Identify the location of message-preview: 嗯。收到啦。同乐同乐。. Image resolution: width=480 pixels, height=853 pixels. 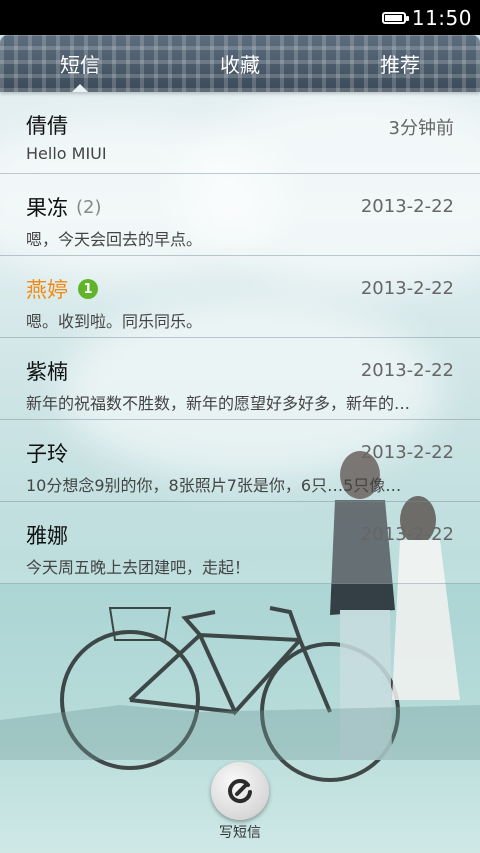
(114, 321).